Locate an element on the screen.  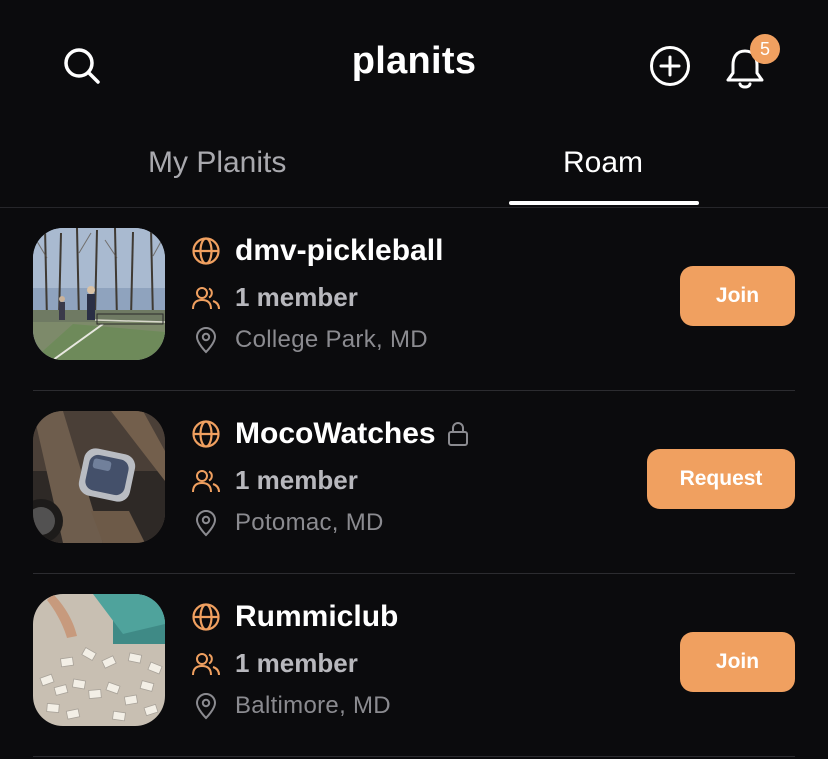
group-name-line: MocoWatches is located at coordinates (330, 434).